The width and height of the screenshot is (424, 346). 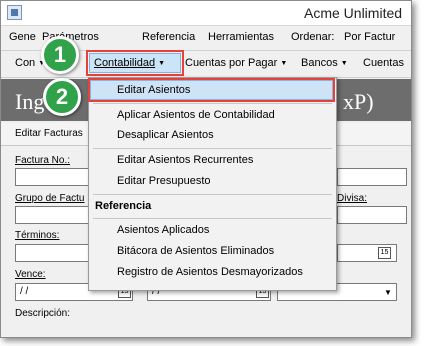 What do you see at coordinates (195, 251) in the screenshot?
I see `menu-item-bitacora-eliminados: Bitácora de Asientos Eliminados` at bounding box center [195, 251].